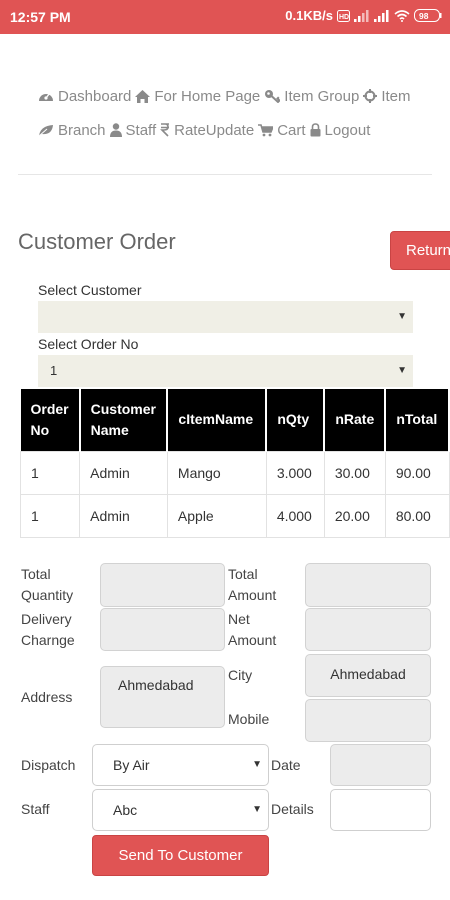  I want to click on nav-home-page: For Home Page, so click(197, 96).